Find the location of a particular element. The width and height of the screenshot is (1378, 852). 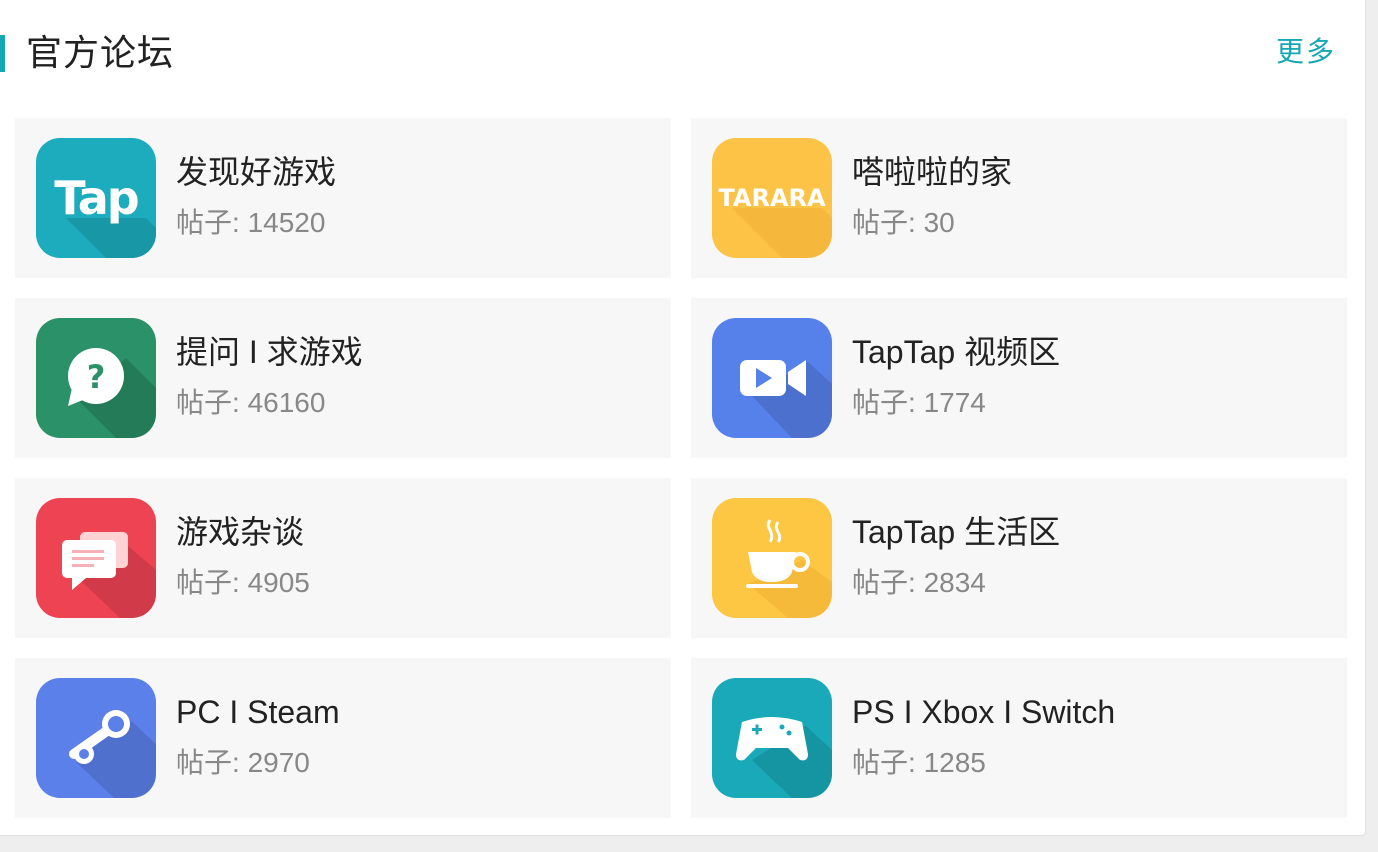

forum-name: 游戏杂谈 is located at coordinates (240, 532).